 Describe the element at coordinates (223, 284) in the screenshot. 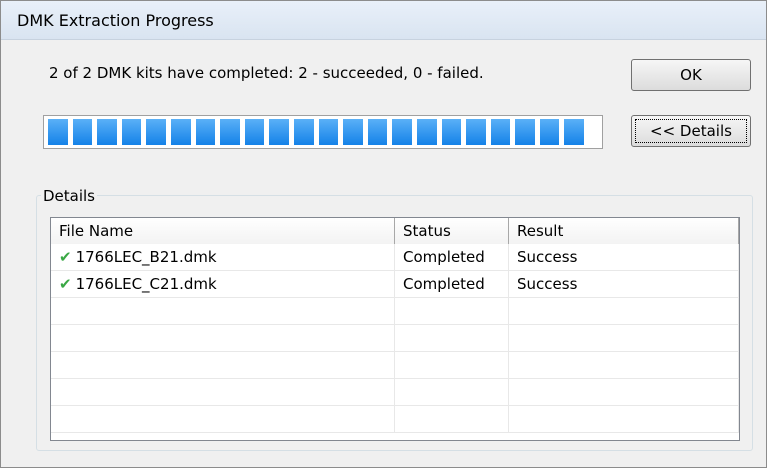

I see `file-name-cell: ✔ 1766LEC_C21.dmk` at that location.